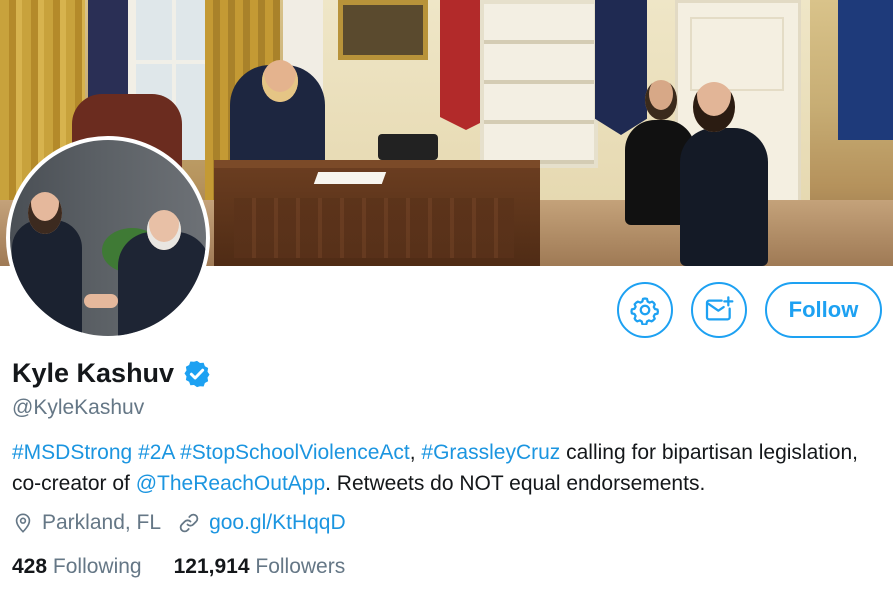 The width and height of the screenshot is (893, 590). I want to click on banner-bookshelf, so click(539, 84).